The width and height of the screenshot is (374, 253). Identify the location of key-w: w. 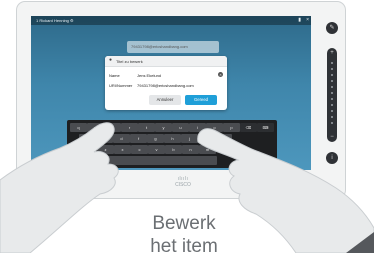
(95, 127).